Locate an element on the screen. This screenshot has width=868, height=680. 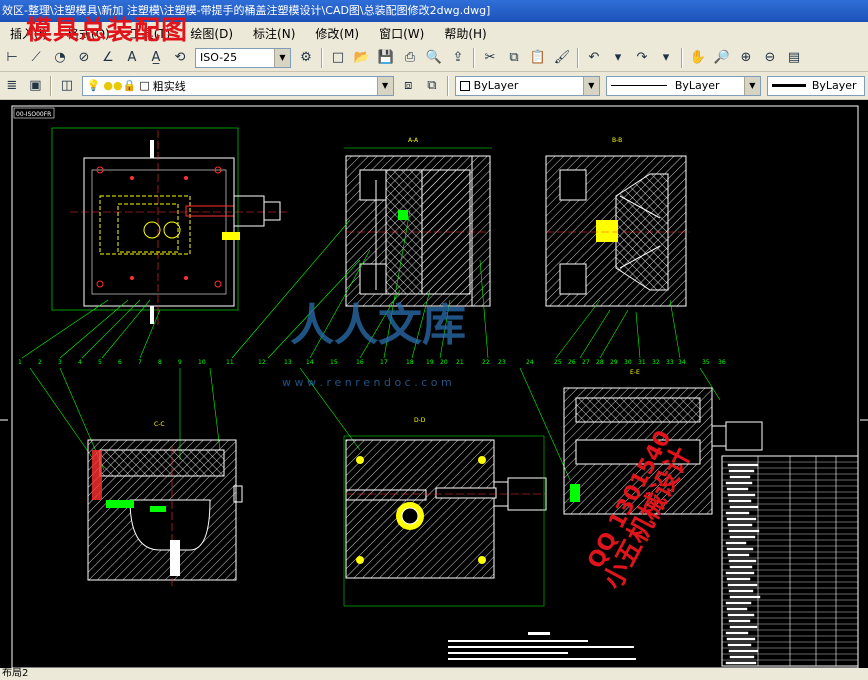
undo-dropdown-icon: ▾ is located at coordinates (618, 58).